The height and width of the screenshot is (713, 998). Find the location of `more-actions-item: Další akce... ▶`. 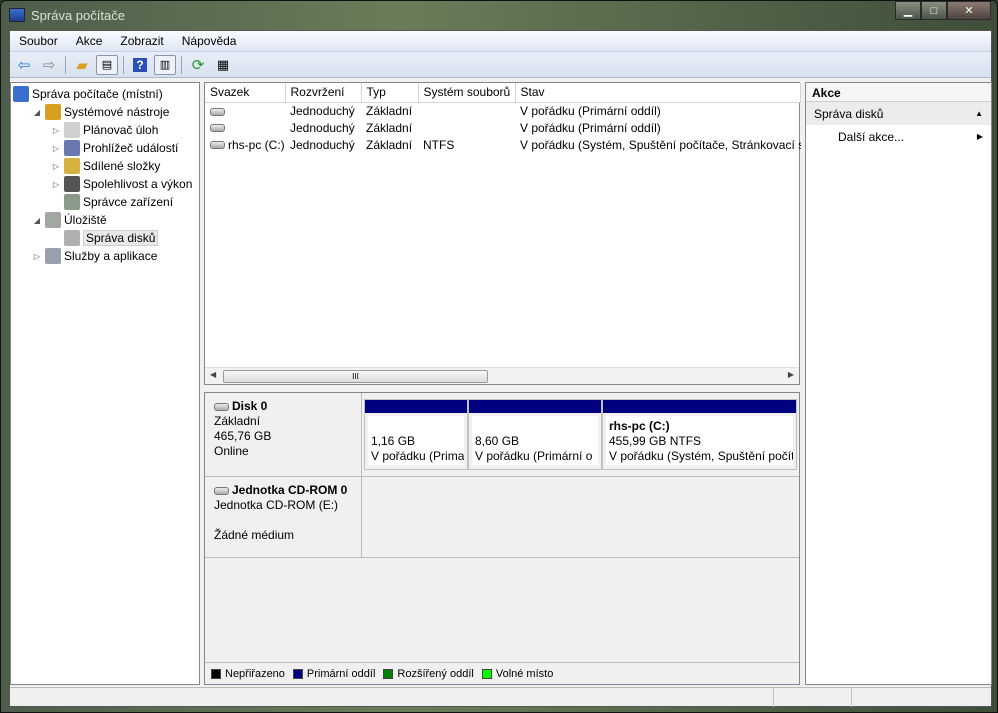

more-actions-item: Další akce... ▶ is located at coordinates (898, 136).